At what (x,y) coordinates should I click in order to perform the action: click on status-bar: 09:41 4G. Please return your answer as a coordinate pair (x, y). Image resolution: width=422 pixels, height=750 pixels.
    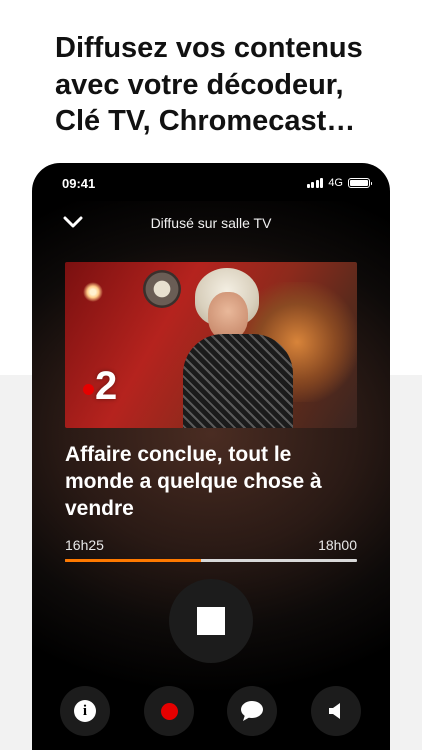
    Looking at the image, I should click on (211, 182).